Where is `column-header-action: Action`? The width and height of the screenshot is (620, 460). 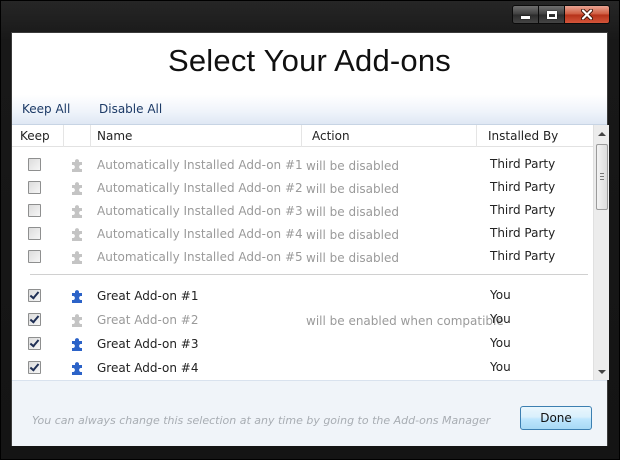
column-header-action: Action is located at coordinates (331, 136).